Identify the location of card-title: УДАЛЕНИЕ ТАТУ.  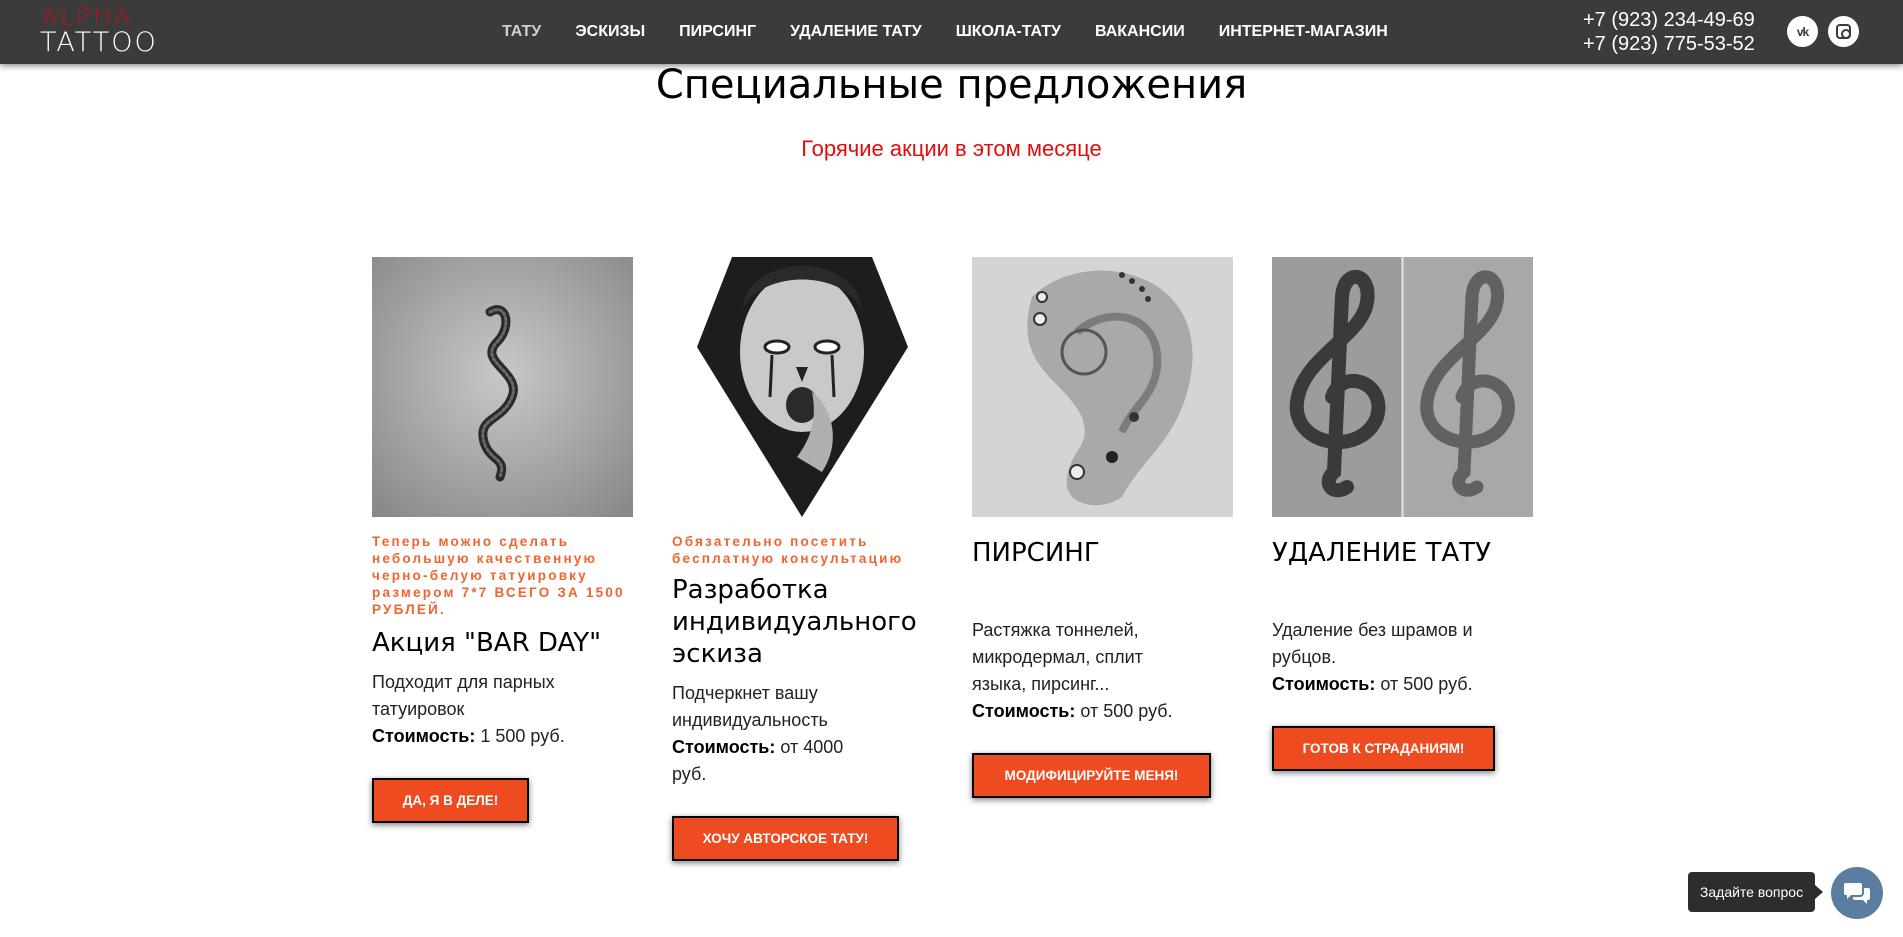
(1382, 553).